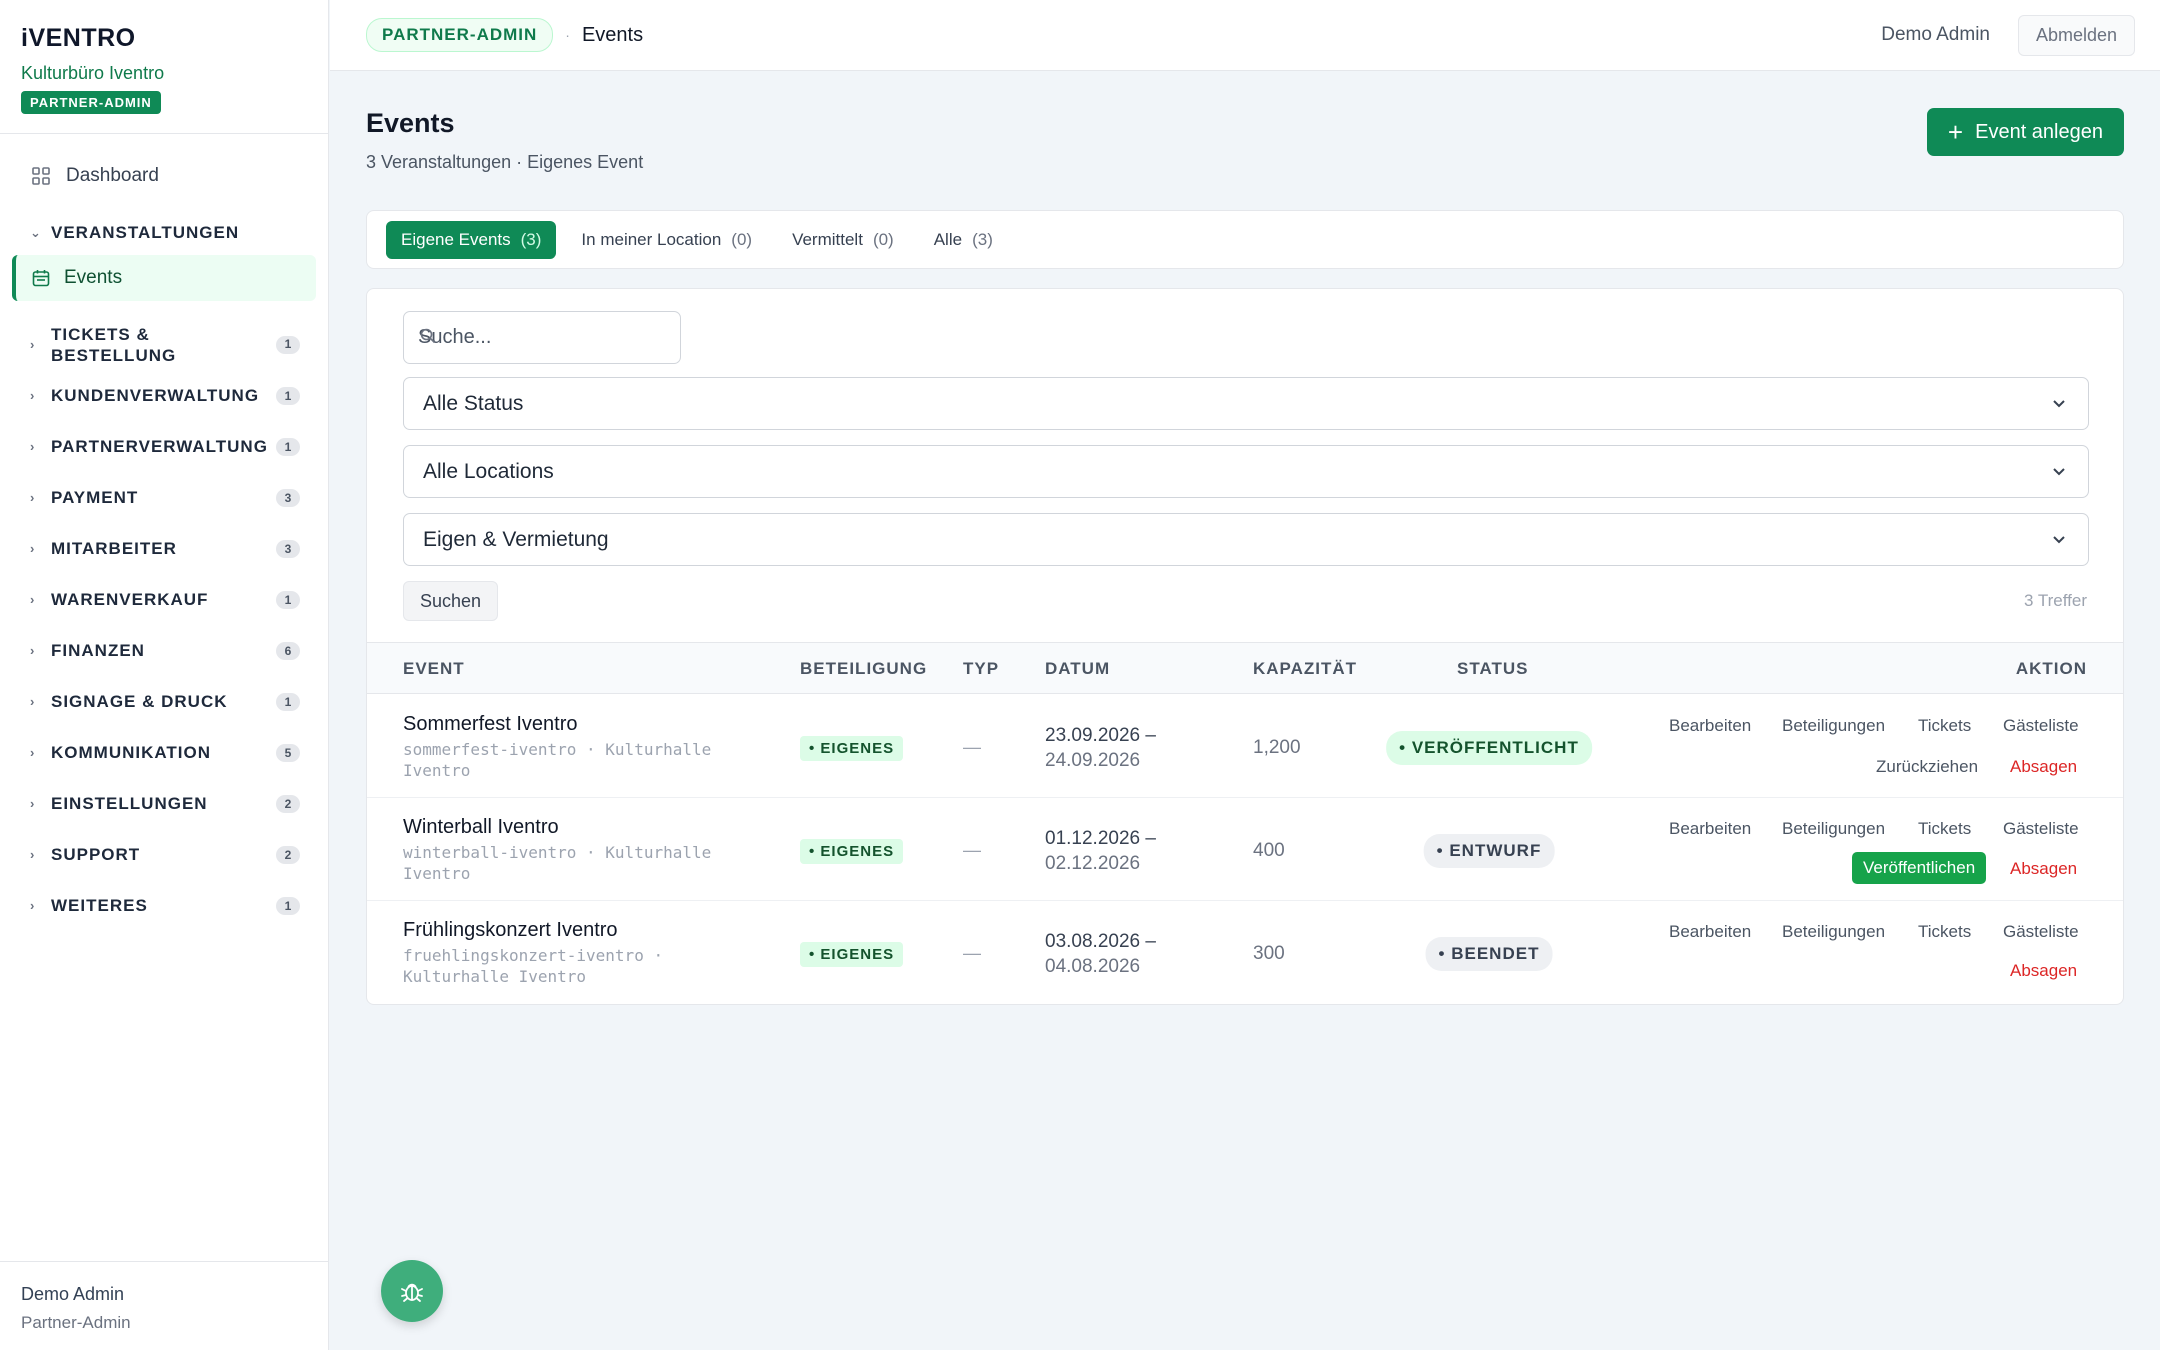 The image size is (2160, 1350). What do you see at coordinates (164, 701) in the screenshot?
I see `sidebar-group-signage: › SIGNAGE & DRUCK 1` at bounding box center [164, 701].